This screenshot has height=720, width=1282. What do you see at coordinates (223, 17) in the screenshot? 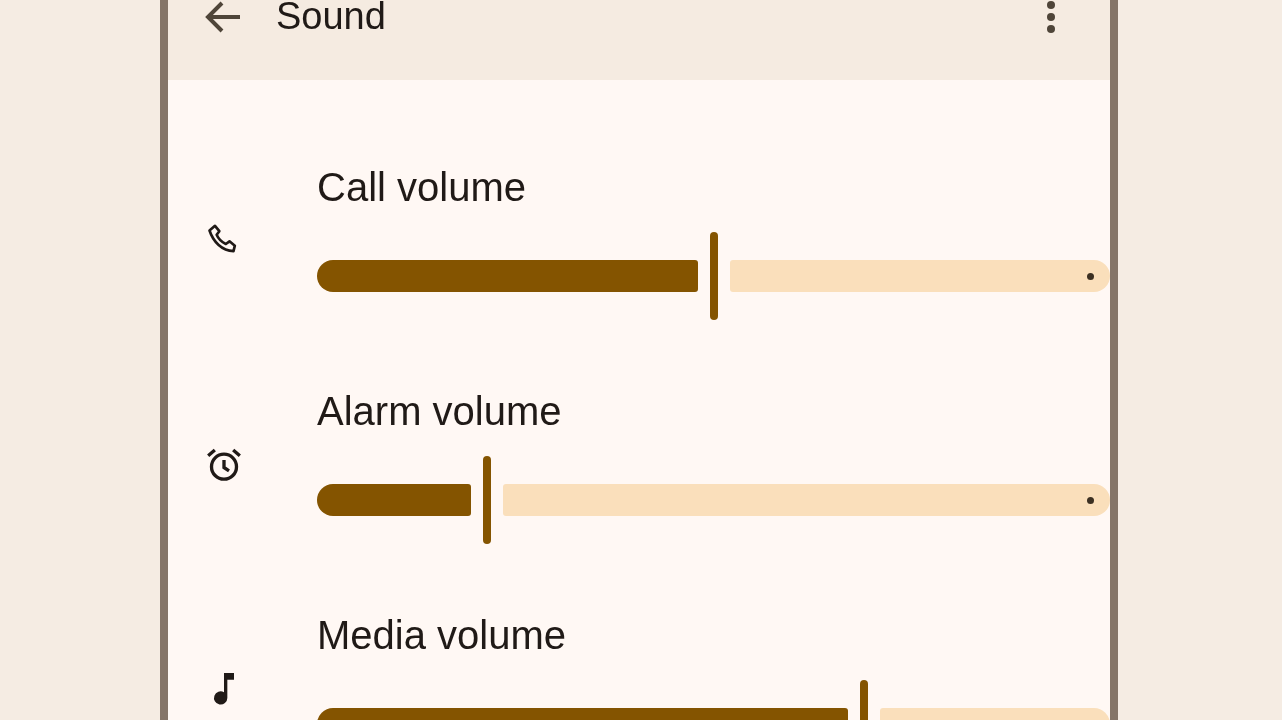
I see `back-icon` at bounding box center [223, 17].